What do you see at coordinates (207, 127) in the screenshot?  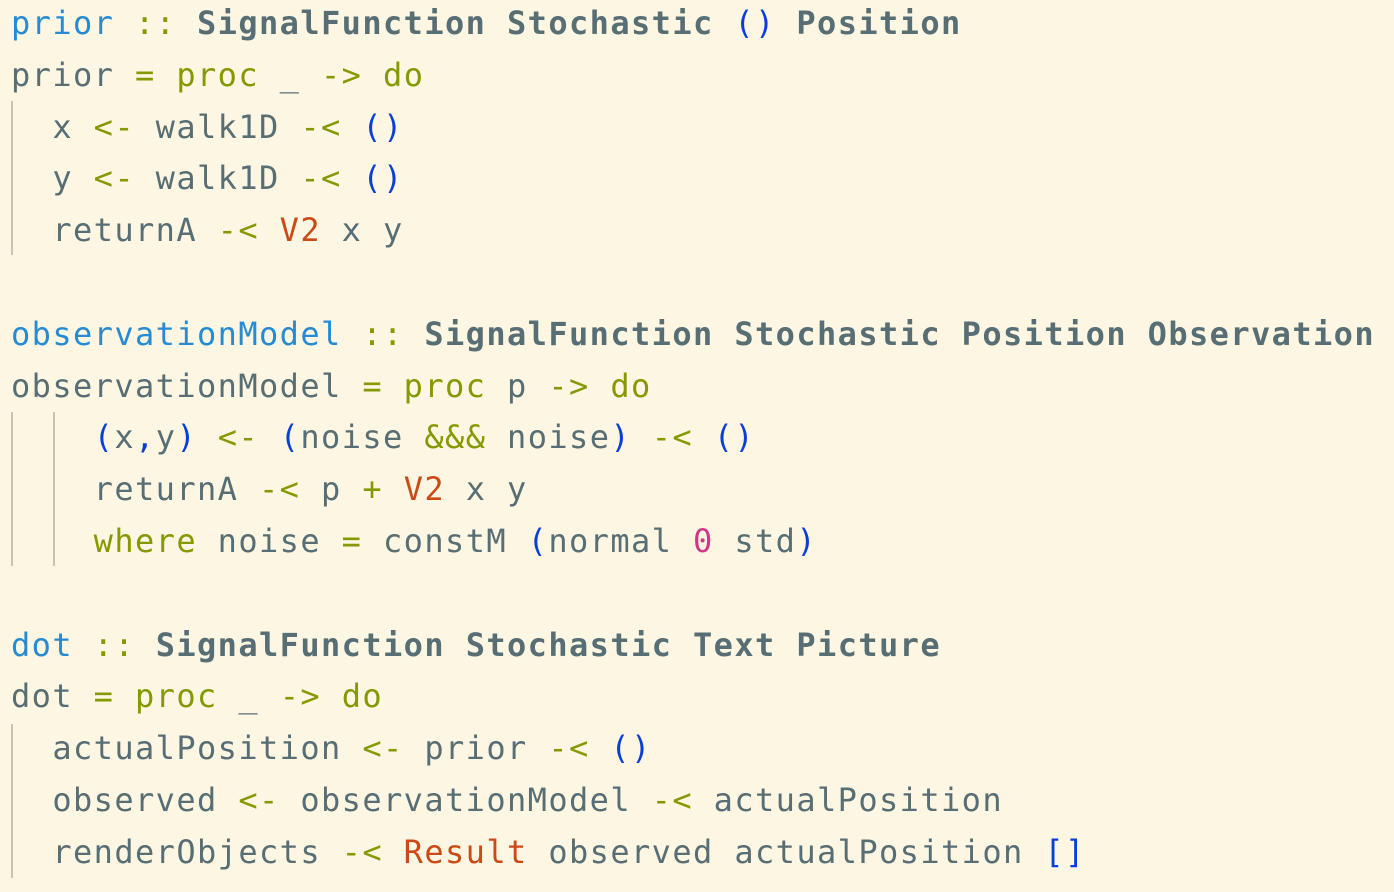 I see `code-line: x <- walk1D -< ()` at bounding box center [207, 127].